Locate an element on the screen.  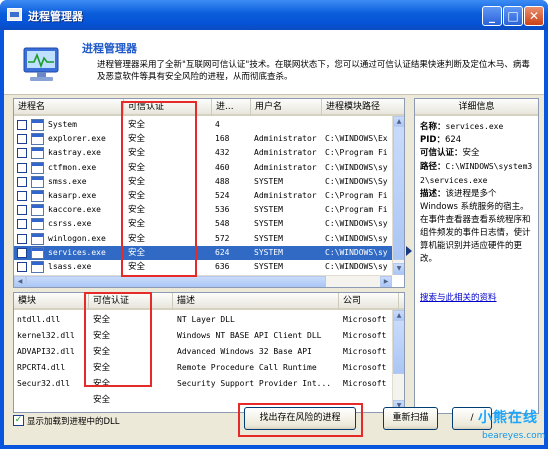
scroll-right-icon: ▶ is located at coordinates (386, 281).